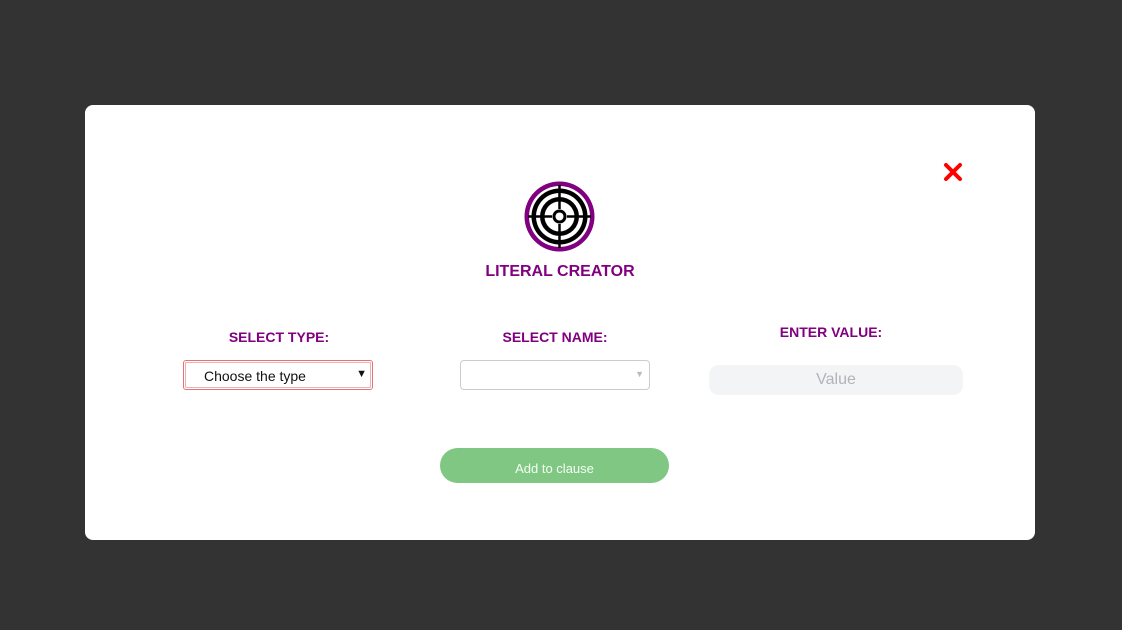  Describe the element at coordinates (279, 337) in the screenshot. I see `select-type-label: SELECT TYPE:` at that location.